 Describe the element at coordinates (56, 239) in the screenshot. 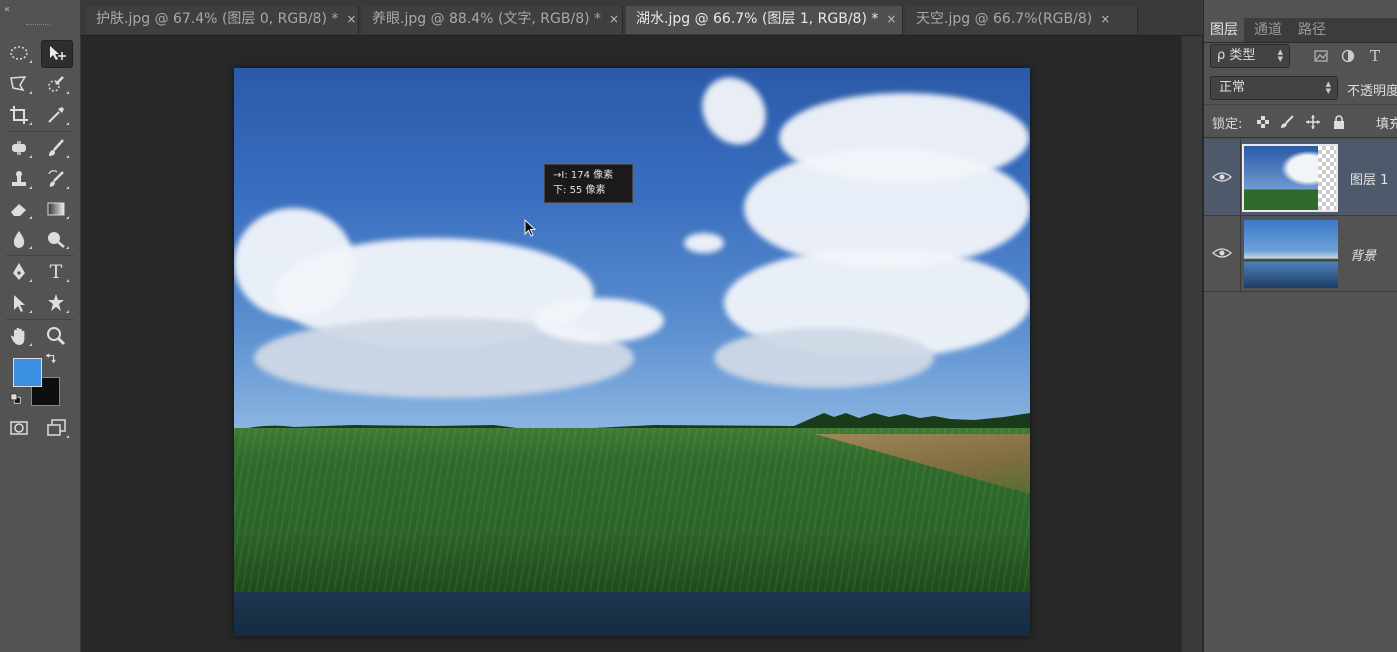

I see `dodge-tool-icon` at that location.